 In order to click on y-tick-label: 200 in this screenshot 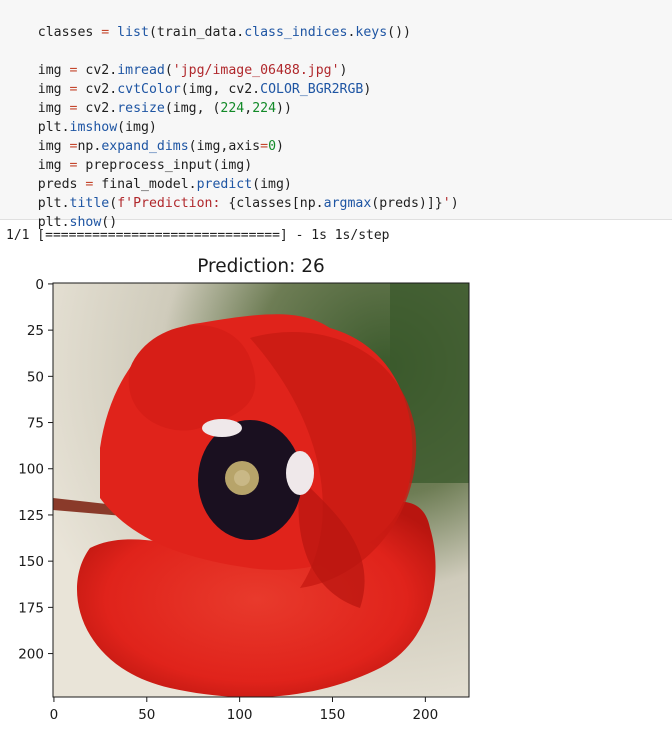, I will do `click(31, 655)`.